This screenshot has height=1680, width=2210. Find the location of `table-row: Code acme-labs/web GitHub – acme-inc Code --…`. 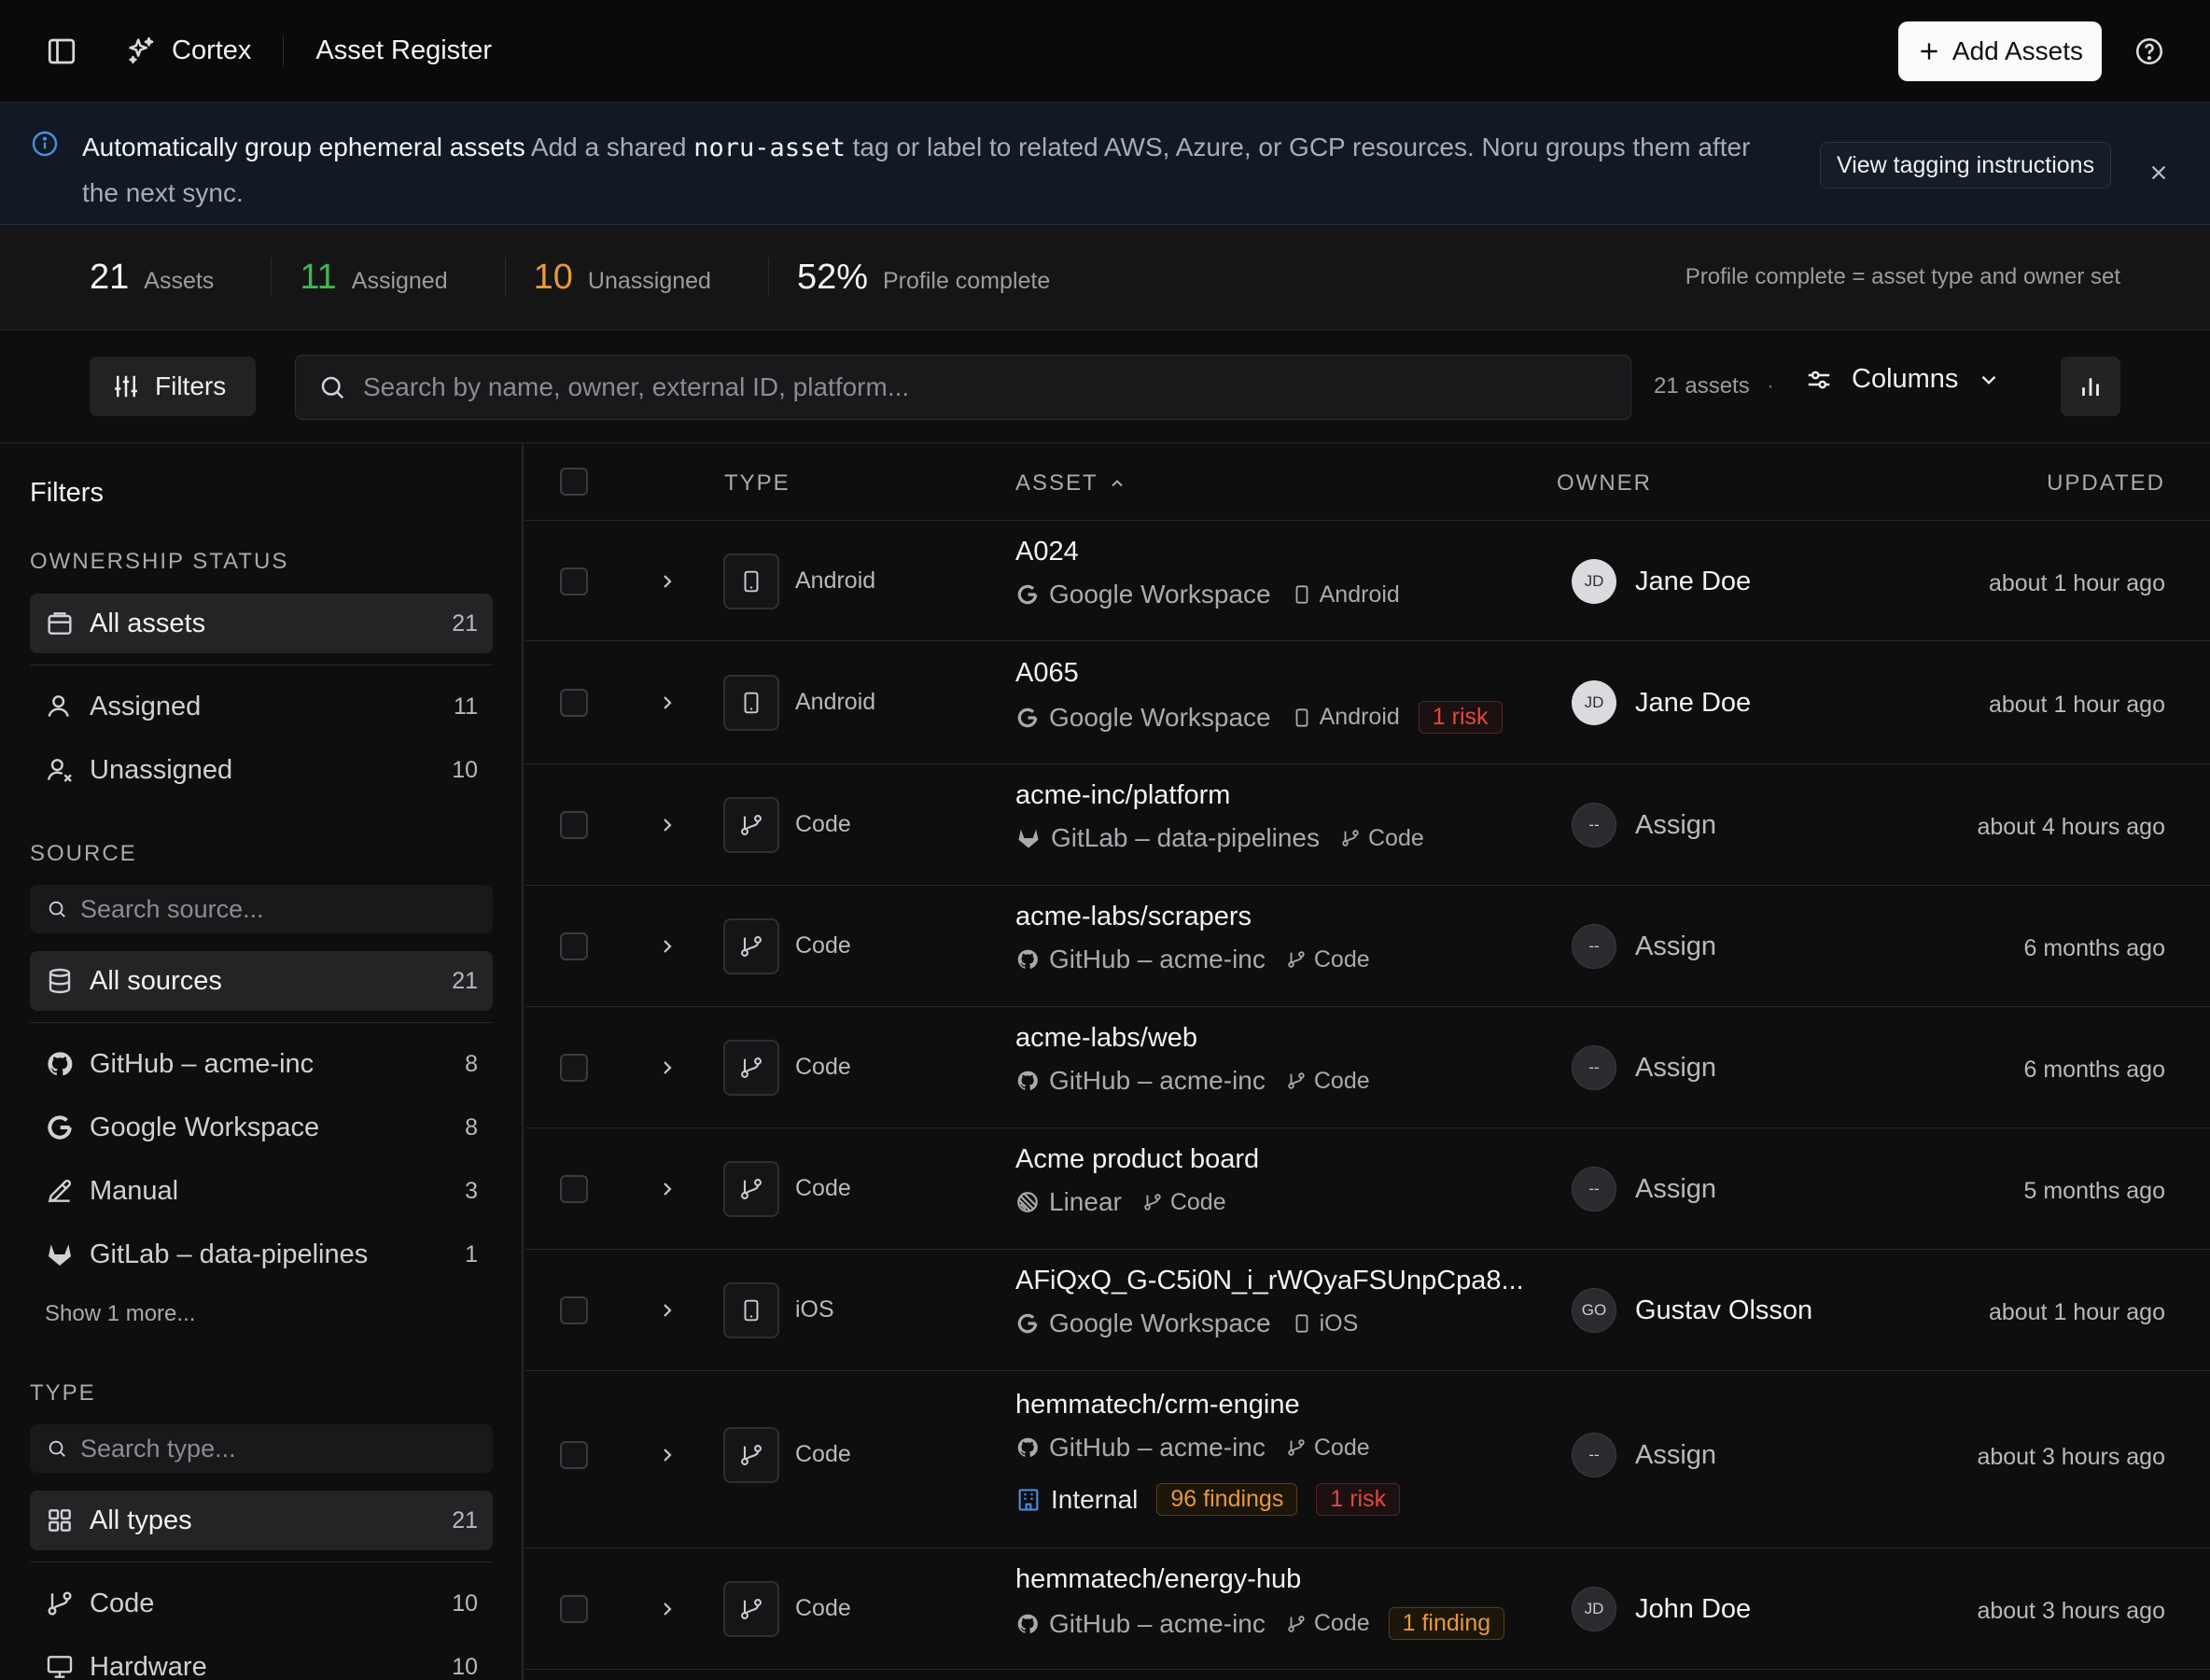

table-row: Code acme-labs/web GitHub – acme-inc Code --… is located at coordinates (1367, 1067).